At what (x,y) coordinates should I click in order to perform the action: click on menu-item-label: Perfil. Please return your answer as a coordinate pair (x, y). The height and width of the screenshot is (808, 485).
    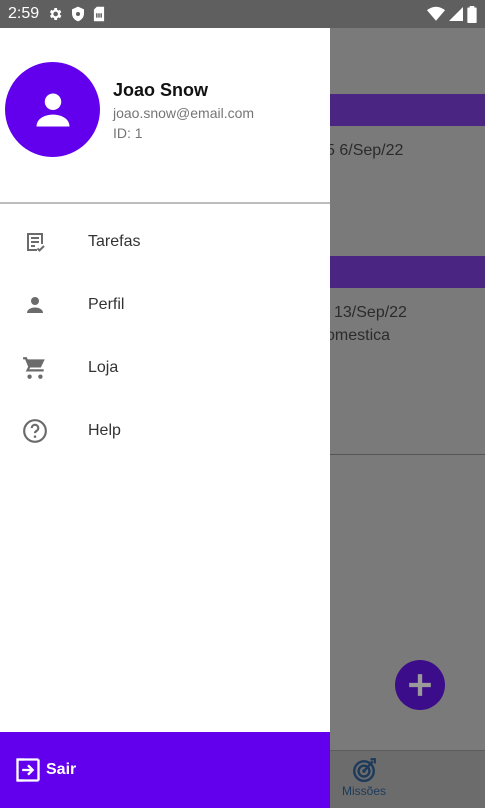
    Looking at the image, I should click on (106, 304).